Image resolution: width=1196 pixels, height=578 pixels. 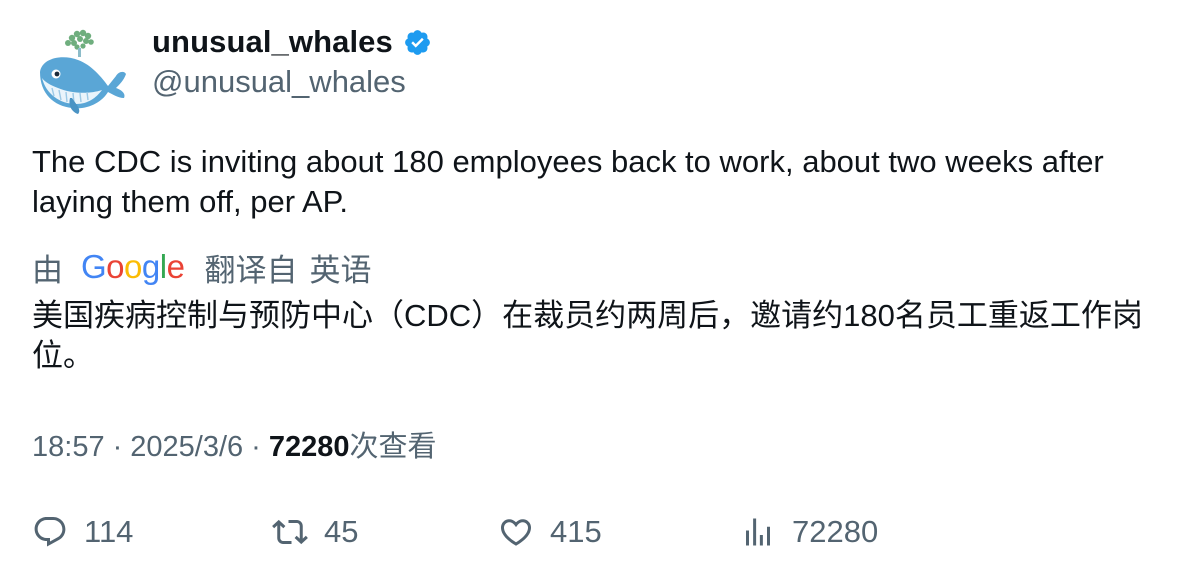 I want to click on verified-badge-icon, so click(x=417, y=42).